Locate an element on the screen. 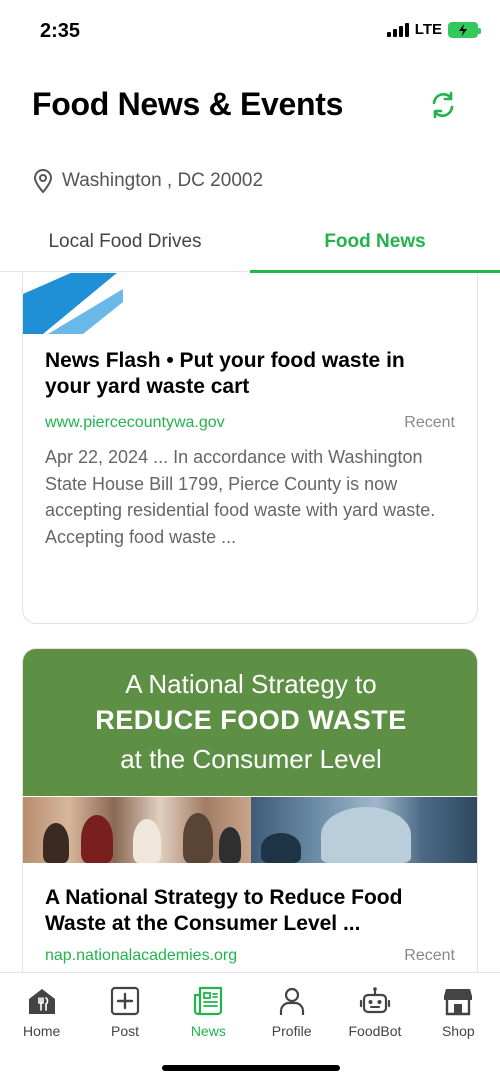 This screenshot has height=1083, width=500. nav-home: Home is located at coordinates (41, 1009).